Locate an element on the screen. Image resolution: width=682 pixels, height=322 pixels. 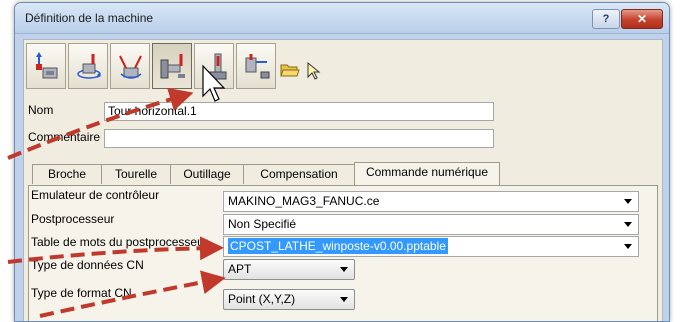
open-folder-icon is located at coordinates (290, 70).